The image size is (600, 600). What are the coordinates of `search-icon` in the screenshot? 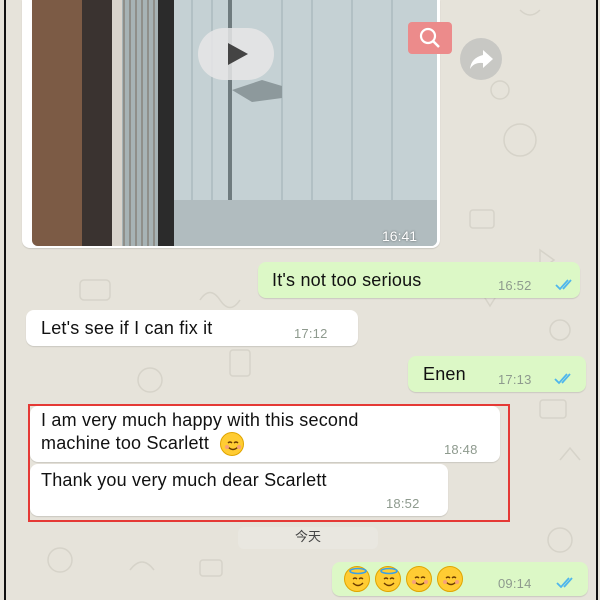 It's located at (429, 37).